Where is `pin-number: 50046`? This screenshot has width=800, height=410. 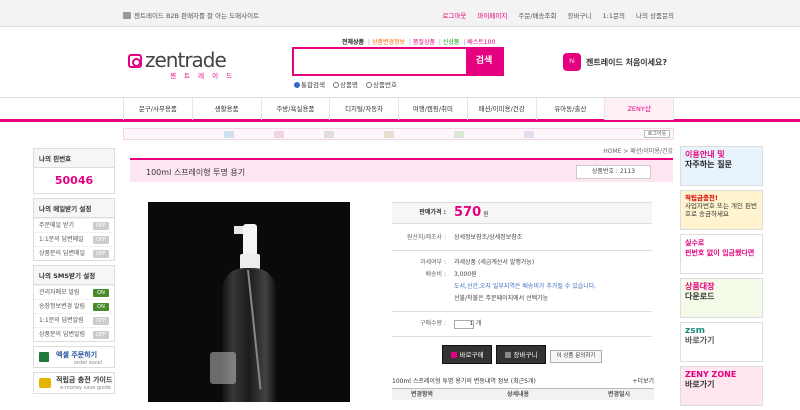
pin-number: 50046 is located at coordinates (74, 180).